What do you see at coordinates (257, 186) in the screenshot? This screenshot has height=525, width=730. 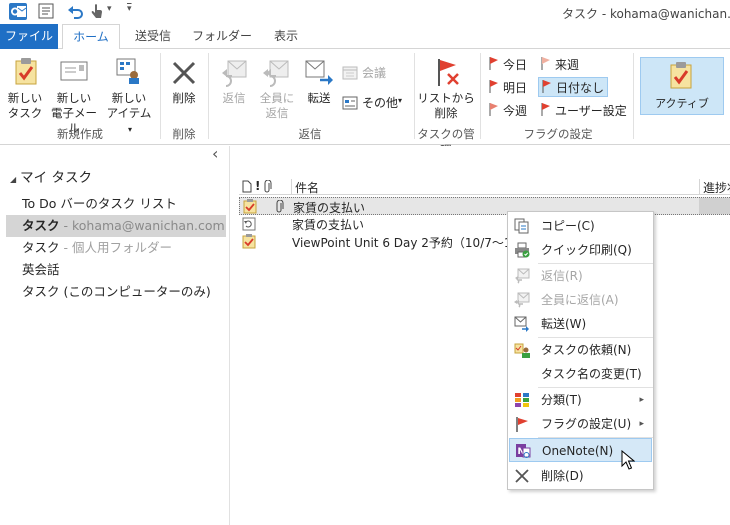 I see `importance-column-icon: !` at bounding box center [257, 186].